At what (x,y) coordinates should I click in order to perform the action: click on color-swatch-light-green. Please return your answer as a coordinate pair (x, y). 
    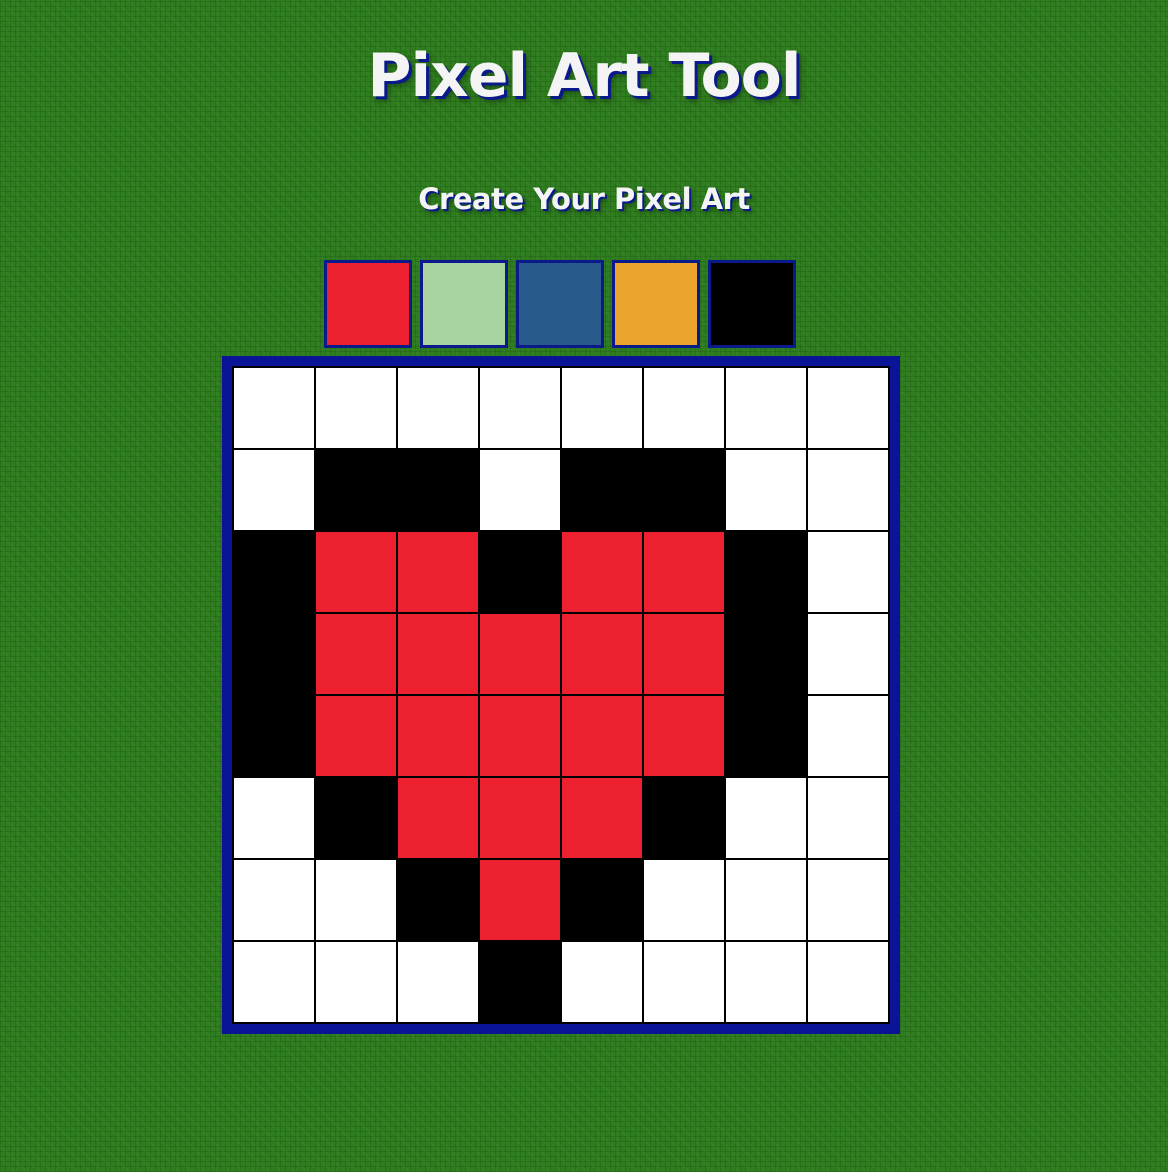
    Looking at the image, I should click on (464, 304).